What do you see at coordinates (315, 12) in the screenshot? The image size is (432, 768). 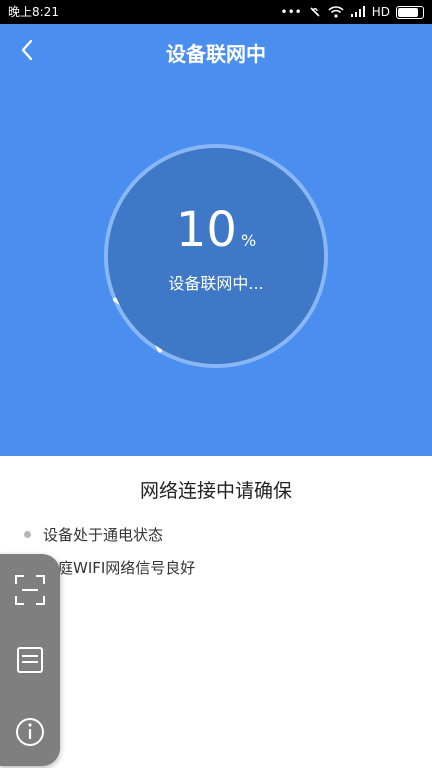 I see `mute-icon` at bounding box center [315, 12].